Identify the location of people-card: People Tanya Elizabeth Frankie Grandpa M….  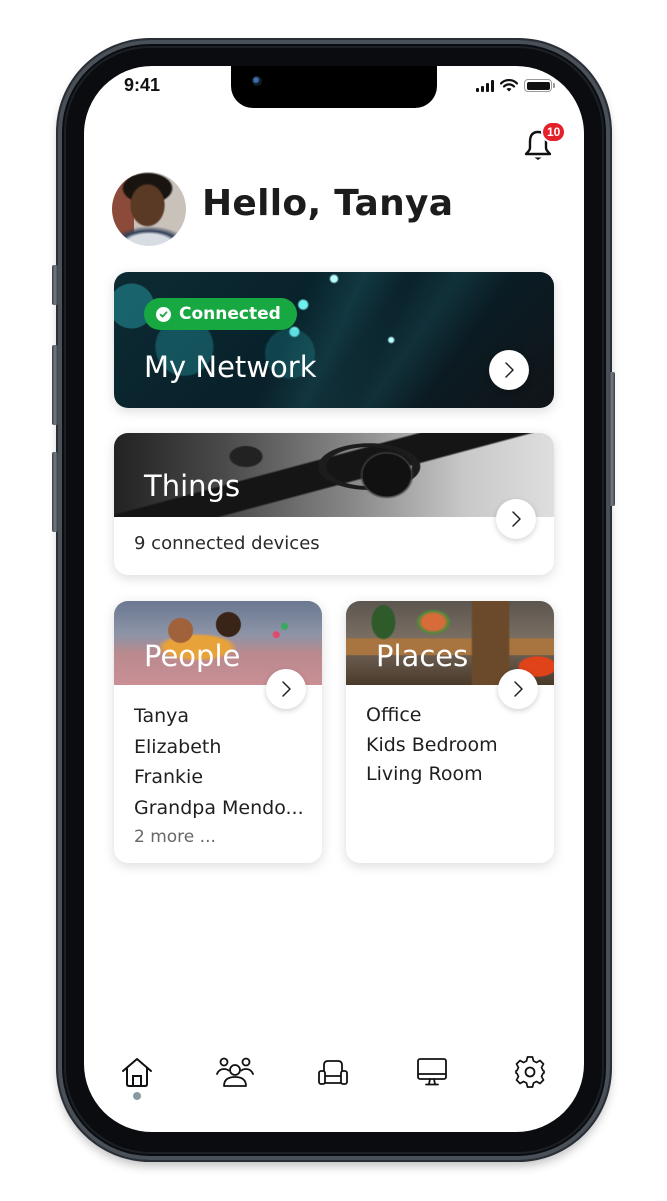
(218, 732).